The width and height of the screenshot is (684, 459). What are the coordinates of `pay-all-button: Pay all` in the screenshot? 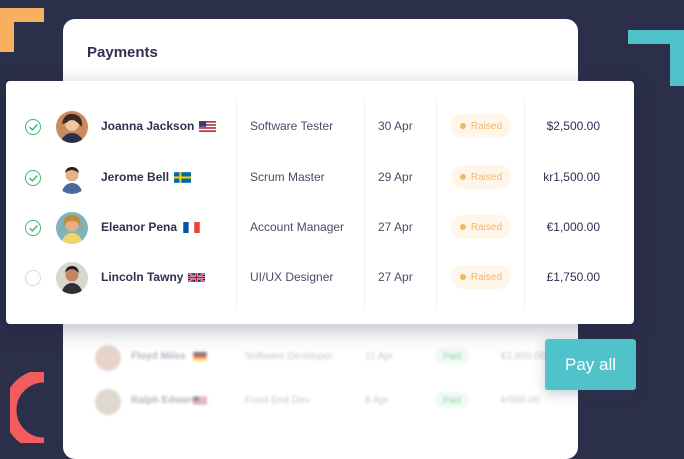 It's located at (590, 364).